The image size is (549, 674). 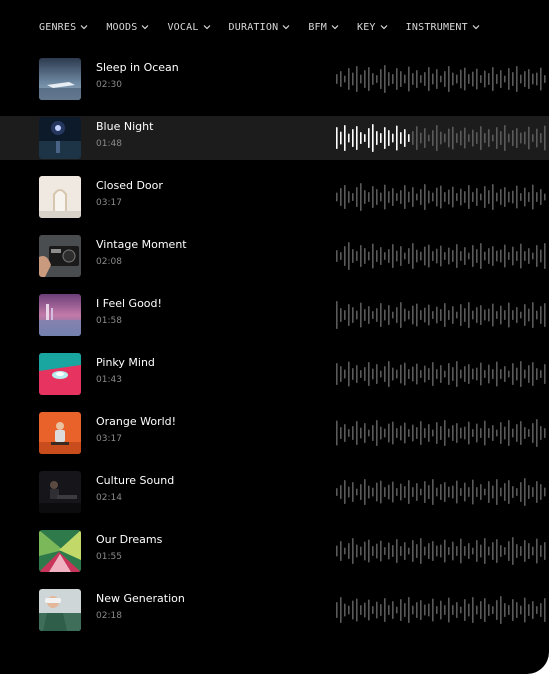 What do you see at coordinates (323, 27) in the screenshot?
I see `filter-bfm: BFM` at bounding box center [323, 27].